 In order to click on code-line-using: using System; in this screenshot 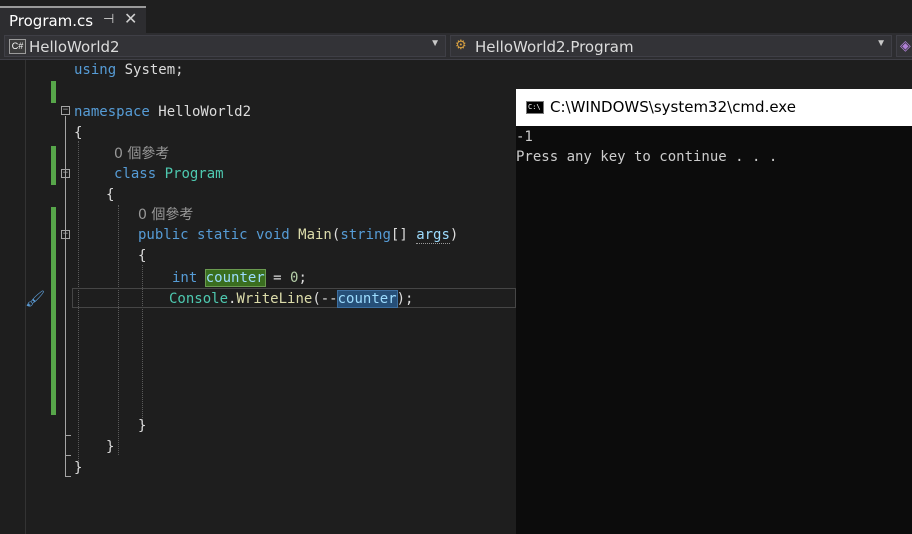, I will do `click(129, 70)`.